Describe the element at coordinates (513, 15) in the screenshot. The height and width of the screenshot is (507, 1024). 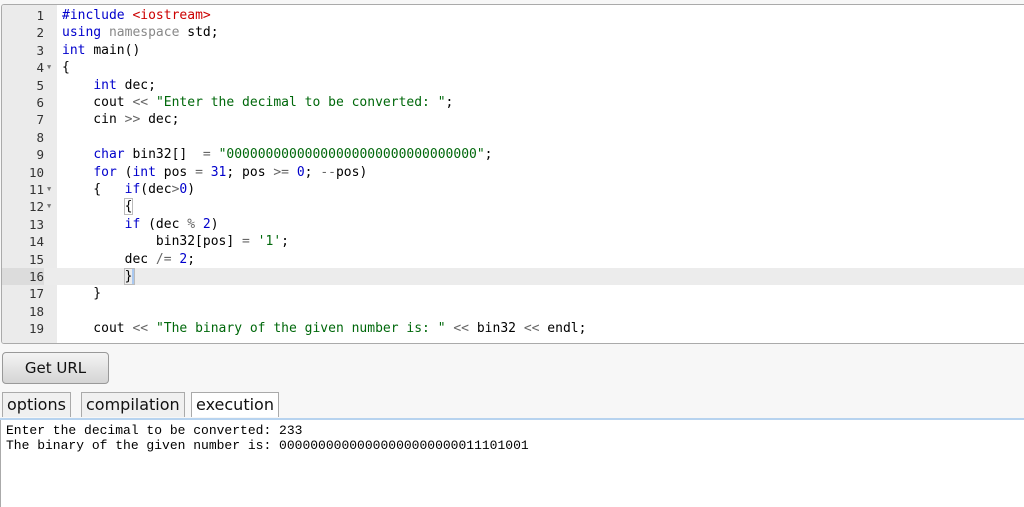
I see `code-line: 1 #include <iostream>` at that location.